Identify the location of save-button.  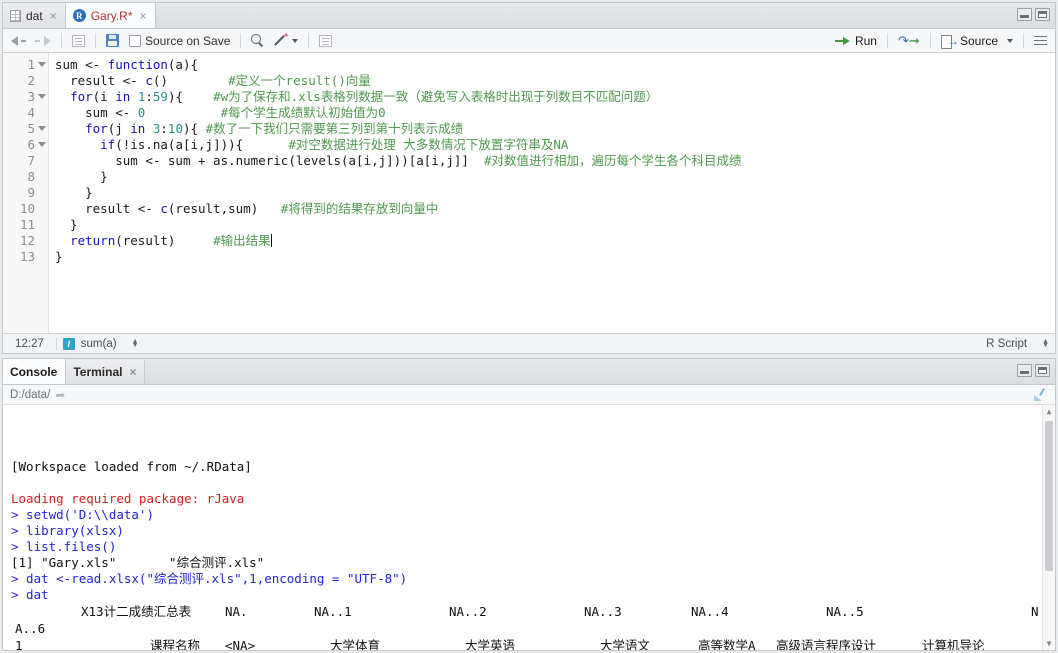
(112, 41).